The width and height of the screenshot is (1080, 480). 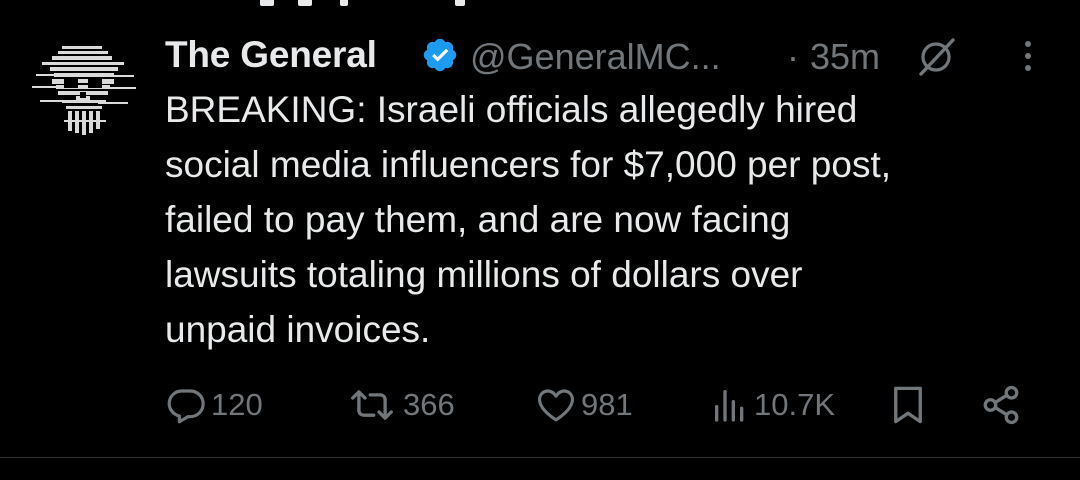 I want to click on grok-icon, so click(x=937, y=56).